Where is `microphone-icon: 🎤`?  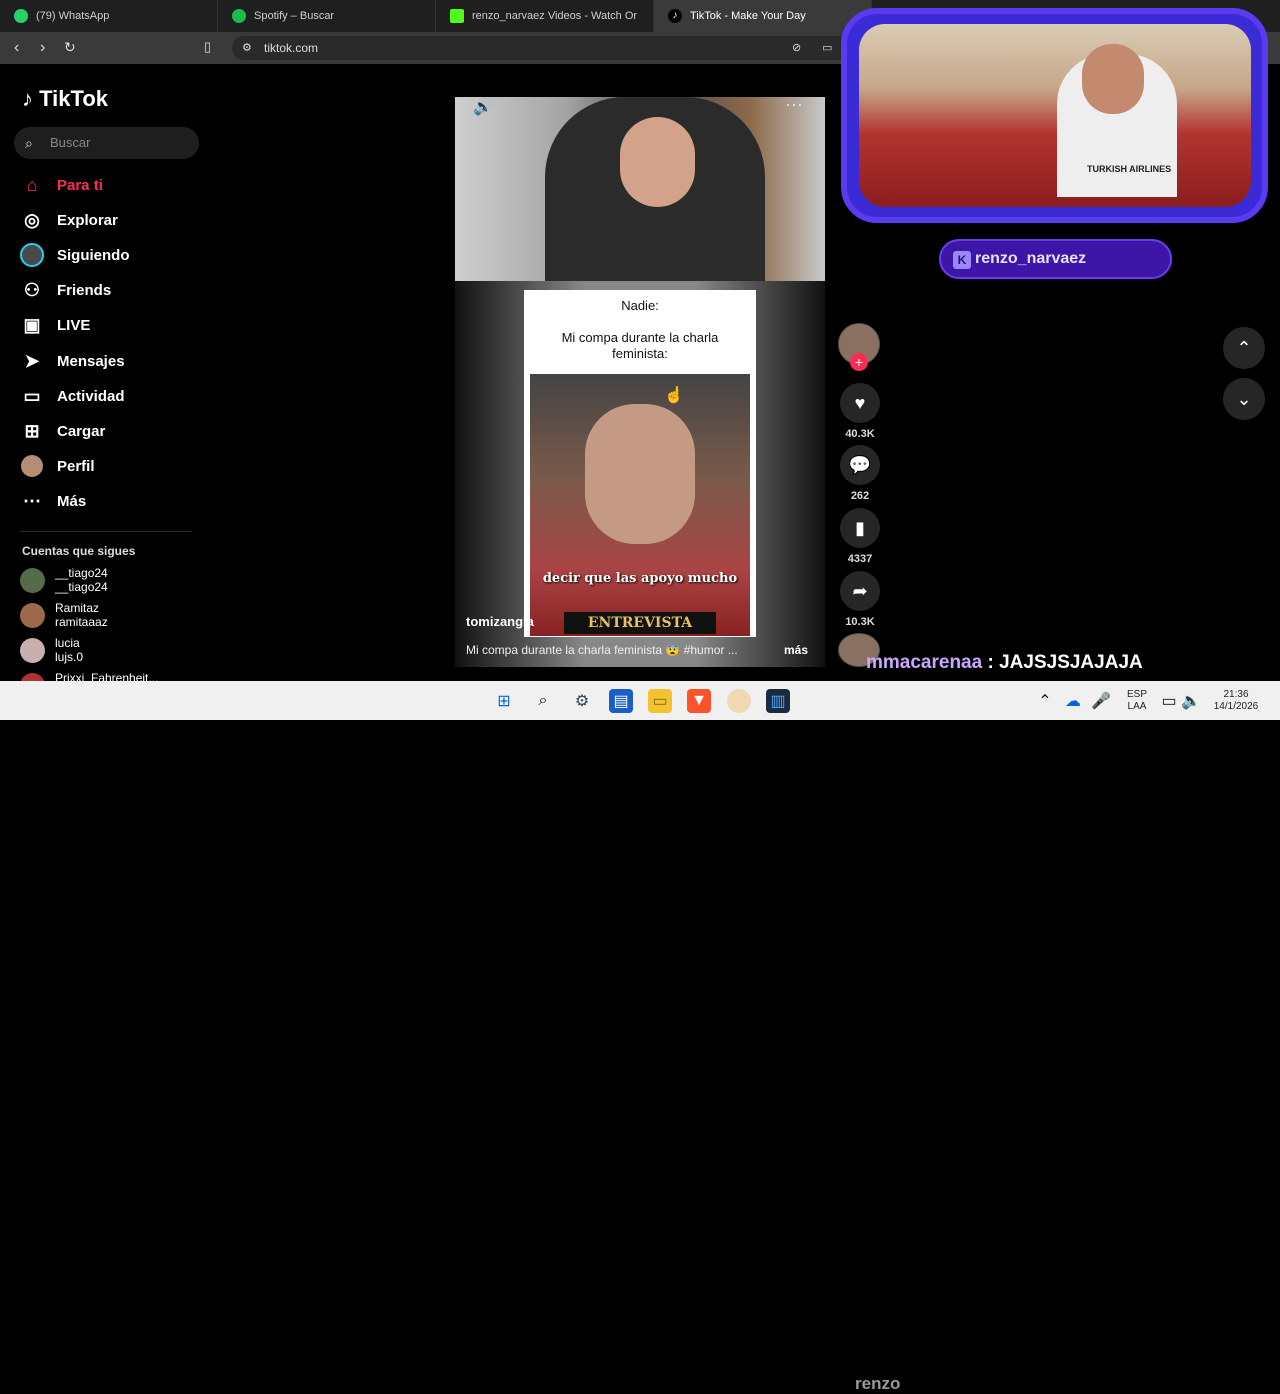 microphone-icon: 🎤 is located at coordinates (1101, 701).